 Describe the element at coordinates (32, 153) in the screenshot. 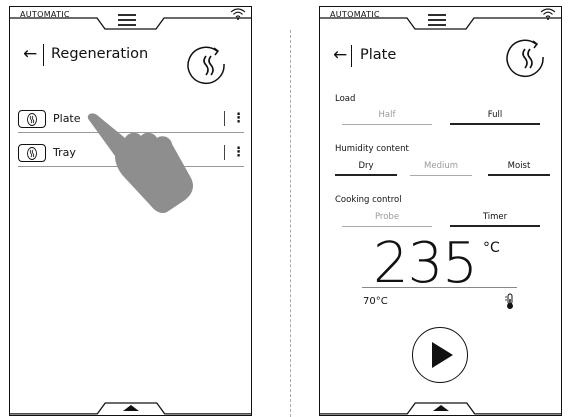

I see `tray-icon` at that location.